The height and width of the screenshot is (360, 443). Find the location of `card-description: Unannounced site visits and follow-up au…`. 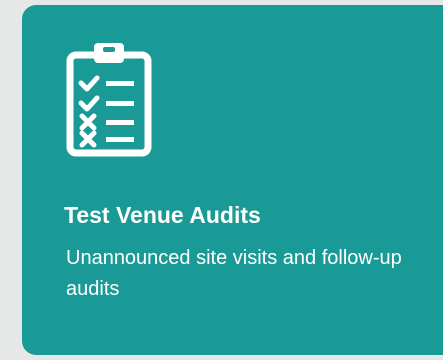

card-description: Unannounced site visits and follow-up au… is located at coordinates (234, 273).